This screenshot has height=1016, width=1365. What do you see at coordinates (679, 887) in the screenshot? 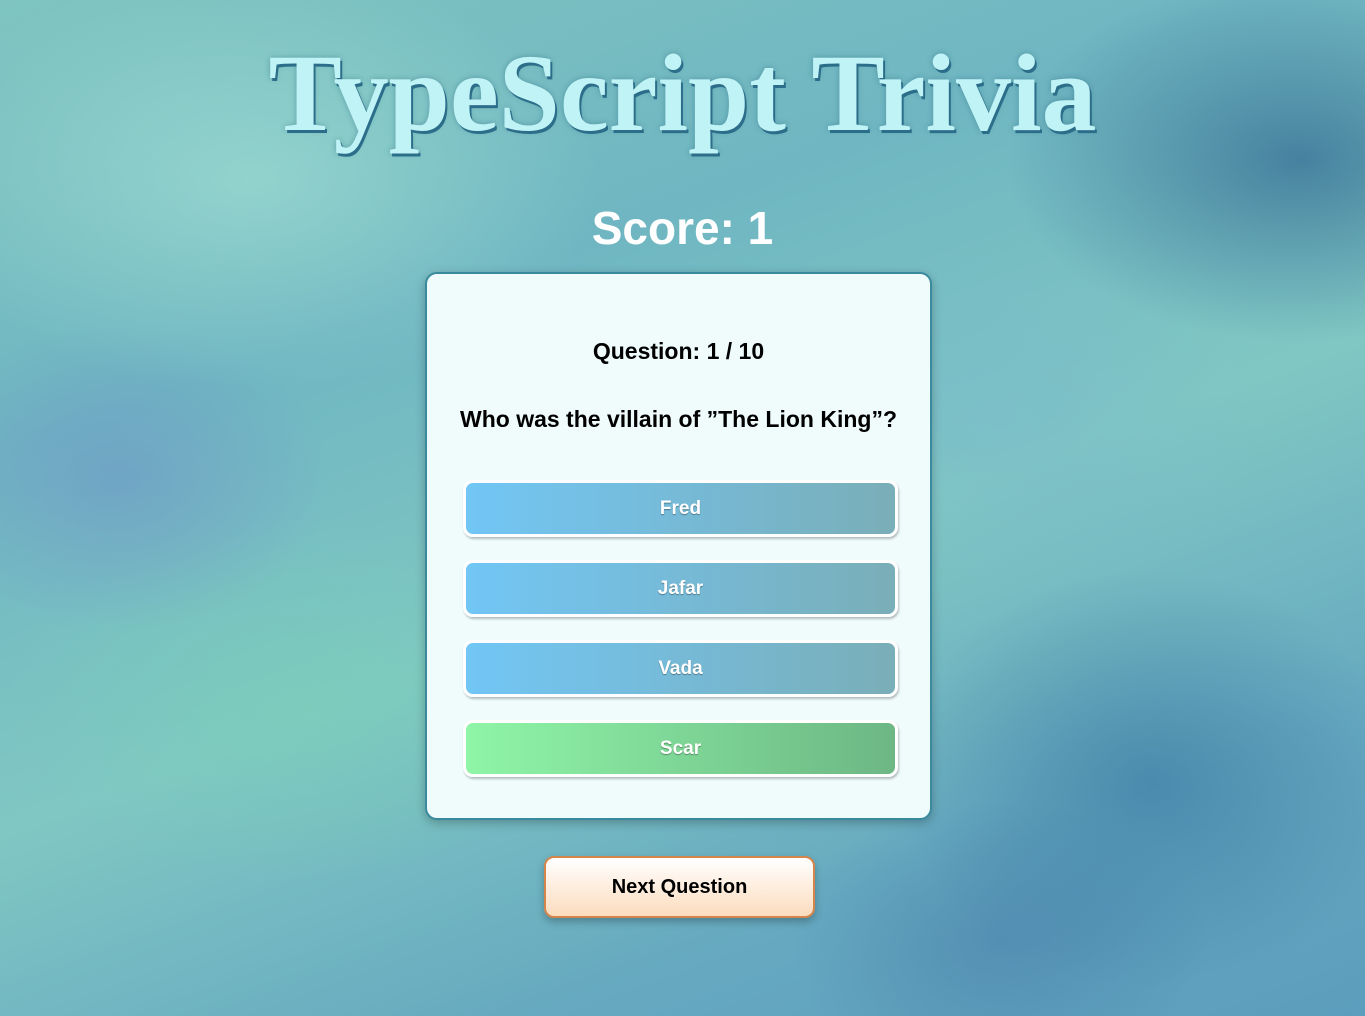
I see `next-question-button: Next Question` at bounding box center [679, 887].